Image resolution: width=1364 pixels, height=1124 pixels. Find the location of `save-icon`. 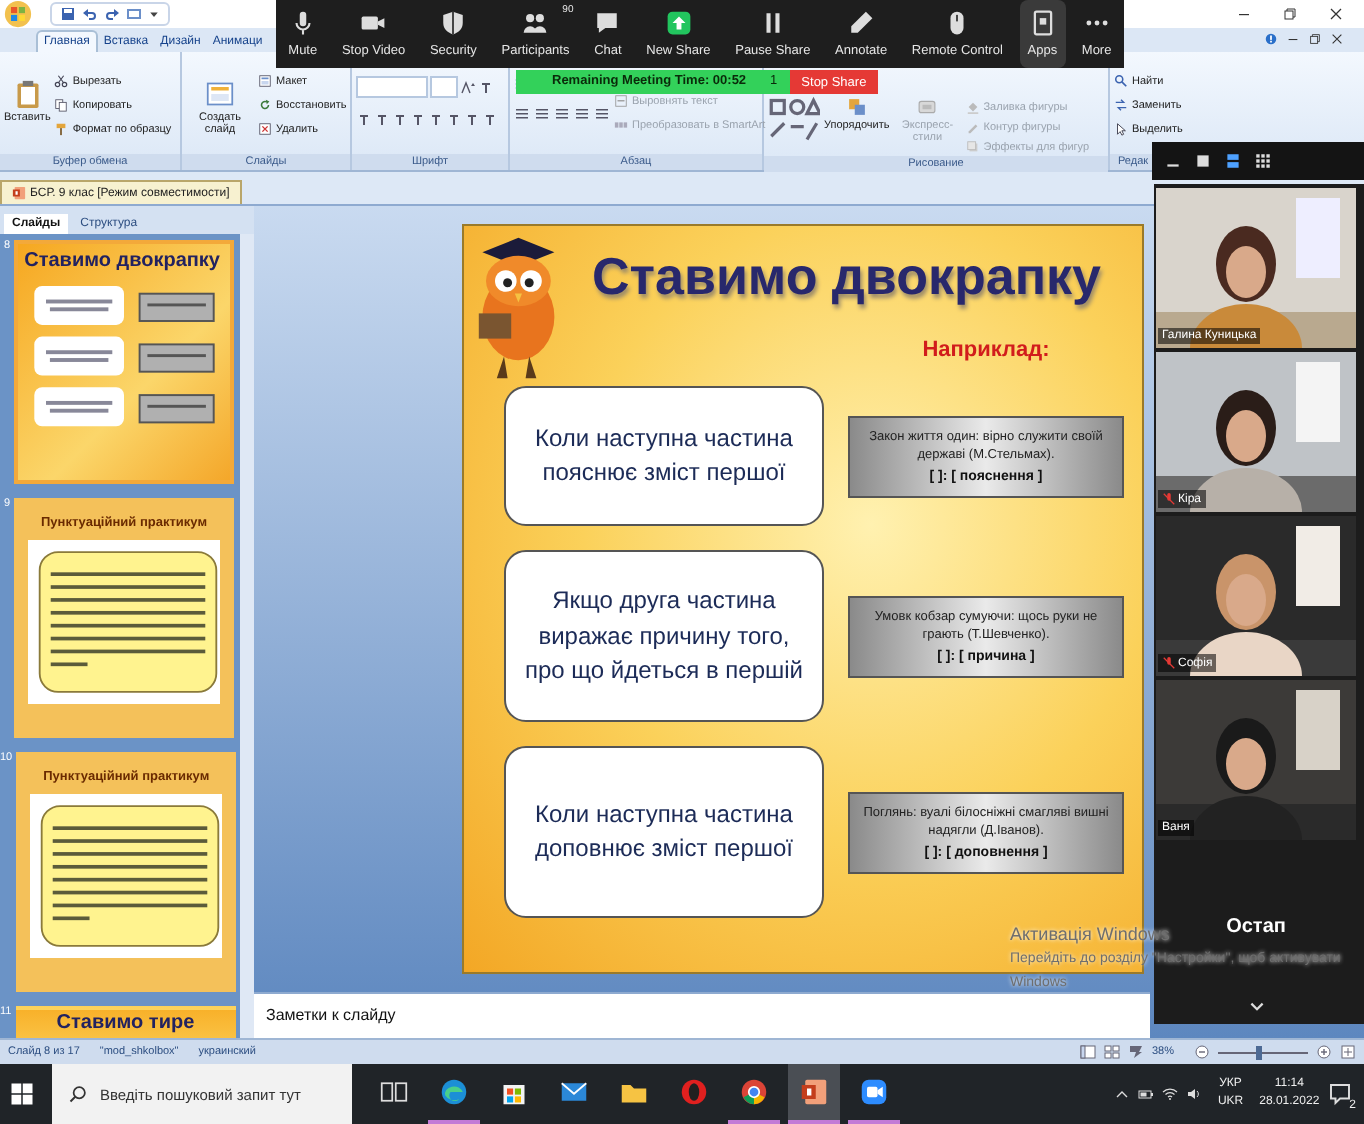

save-icon is located at coordinates (68, 14).